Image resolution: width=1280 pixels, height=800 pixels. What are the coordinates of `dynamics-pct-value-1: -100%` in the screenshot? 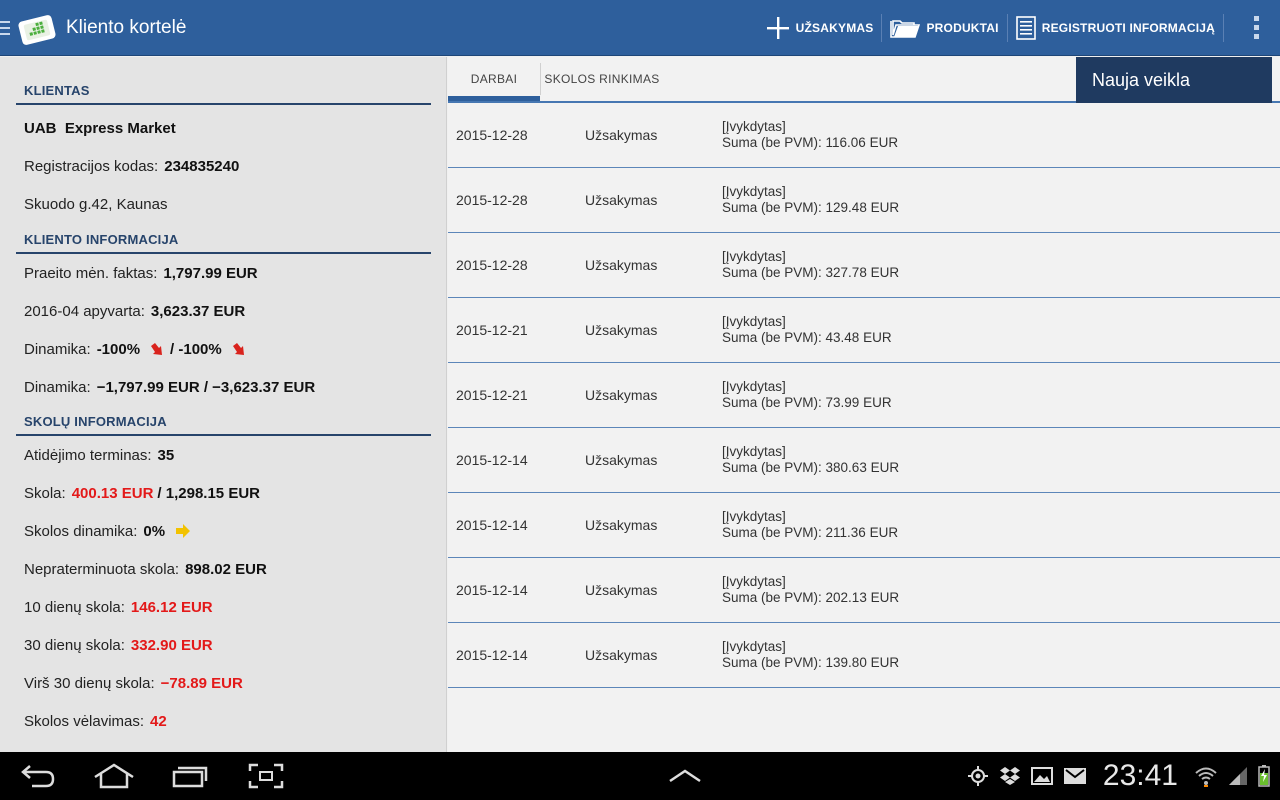 It's located at (118, 349).